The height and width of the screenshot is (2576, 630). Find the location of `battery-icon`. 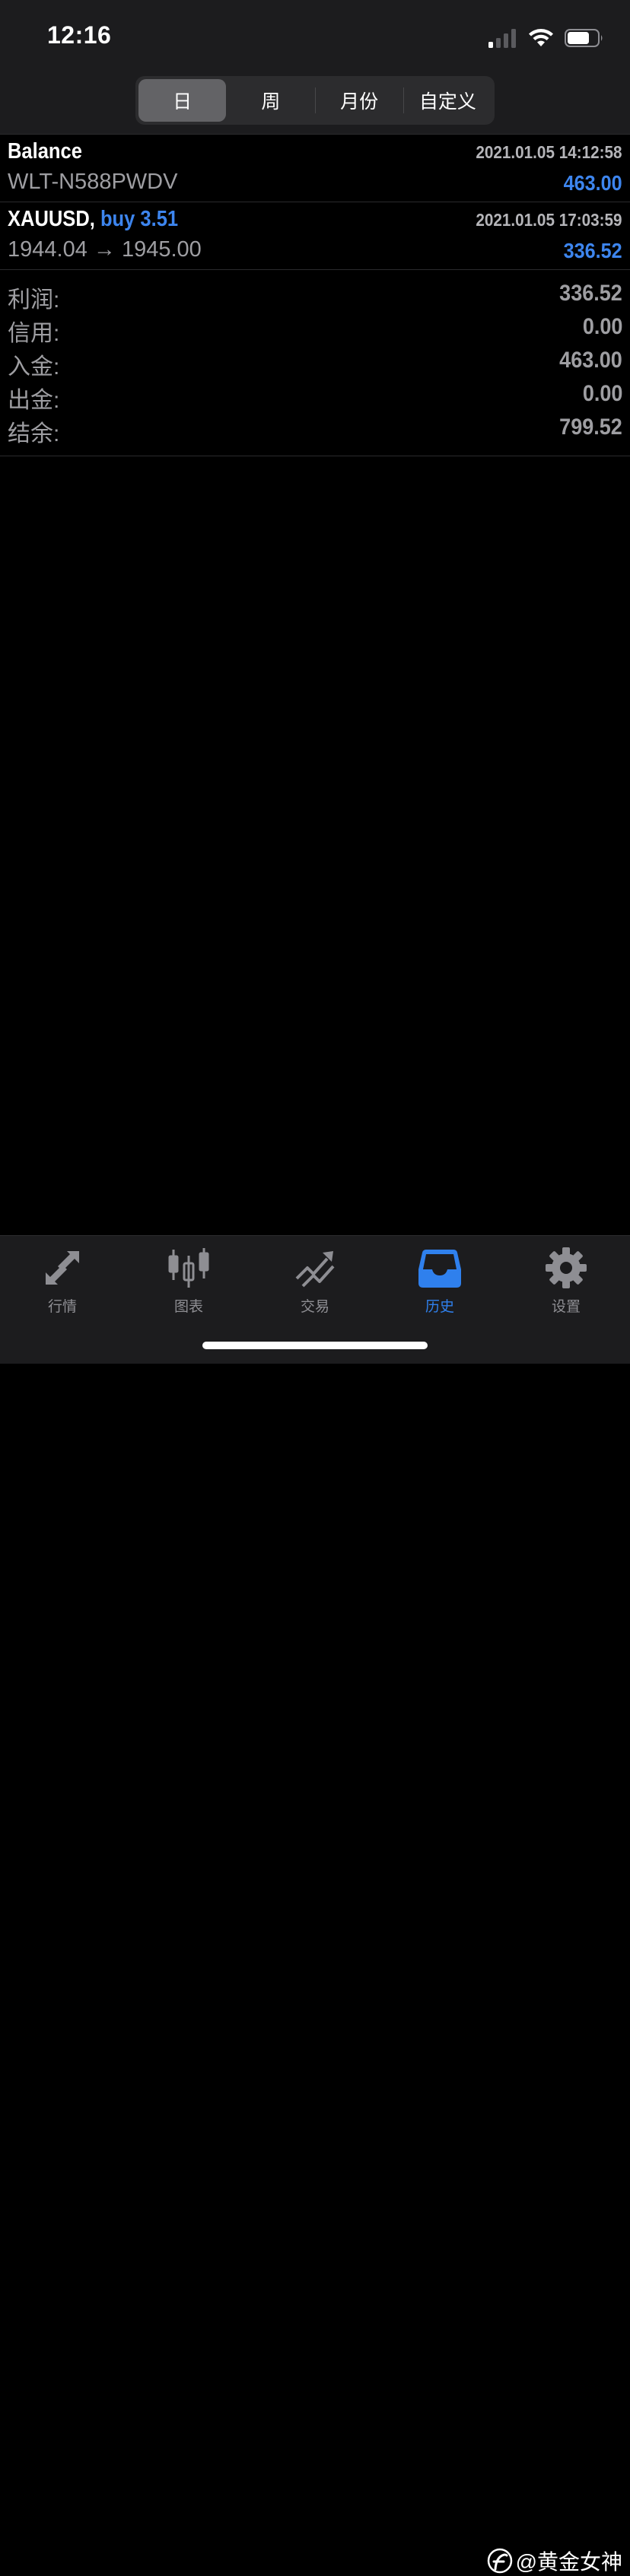

battery-icon is located at coordinates (584, 38).